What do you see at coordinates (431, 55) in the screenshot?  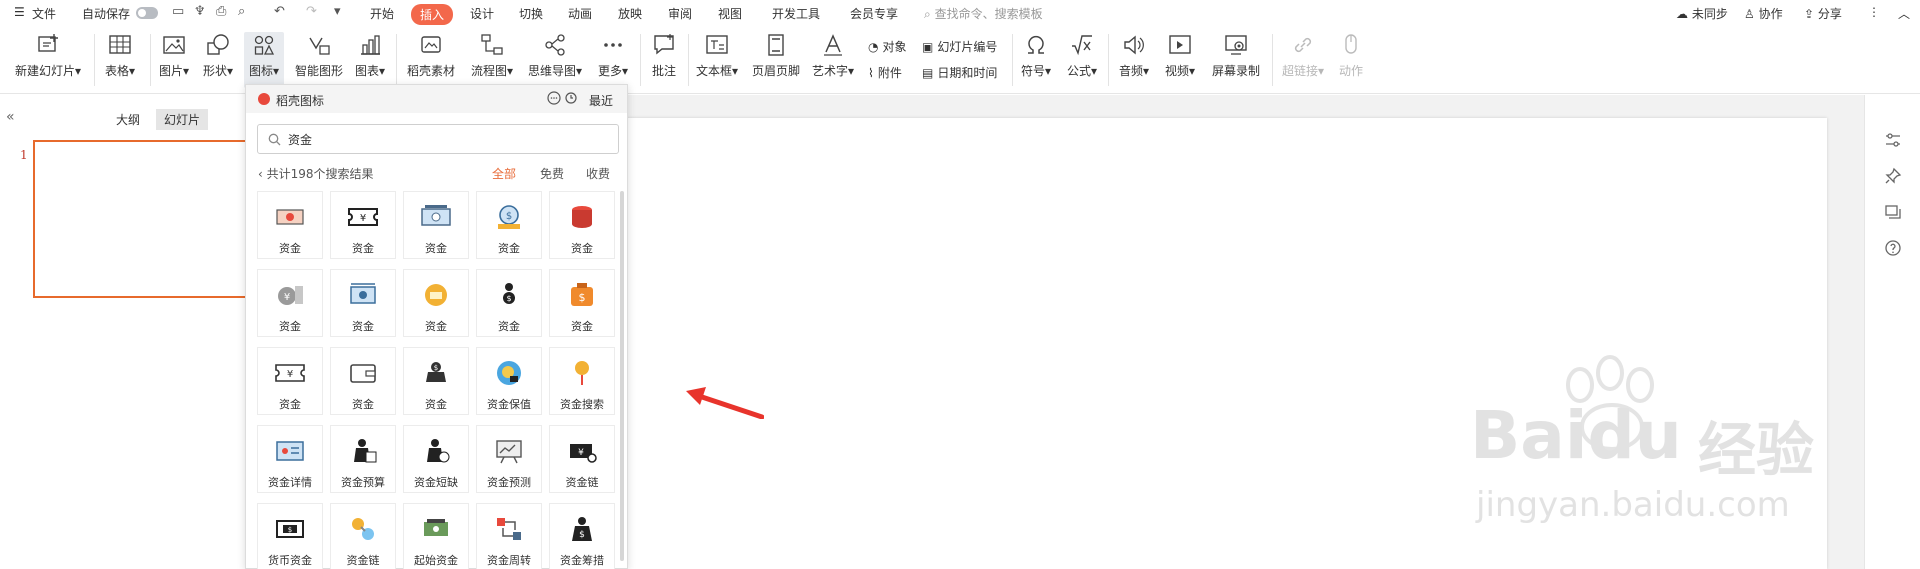 I see `material-button: 稻壳素材` at bounding box center [431, 55].